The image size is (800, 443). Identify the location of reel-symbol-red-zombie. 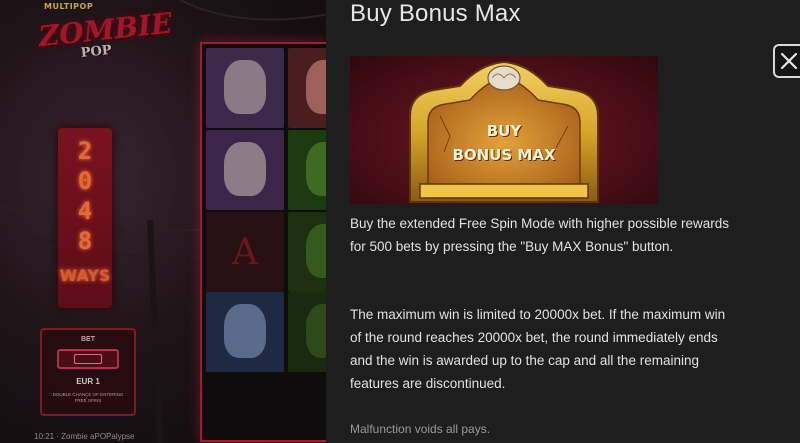
(307, 88).